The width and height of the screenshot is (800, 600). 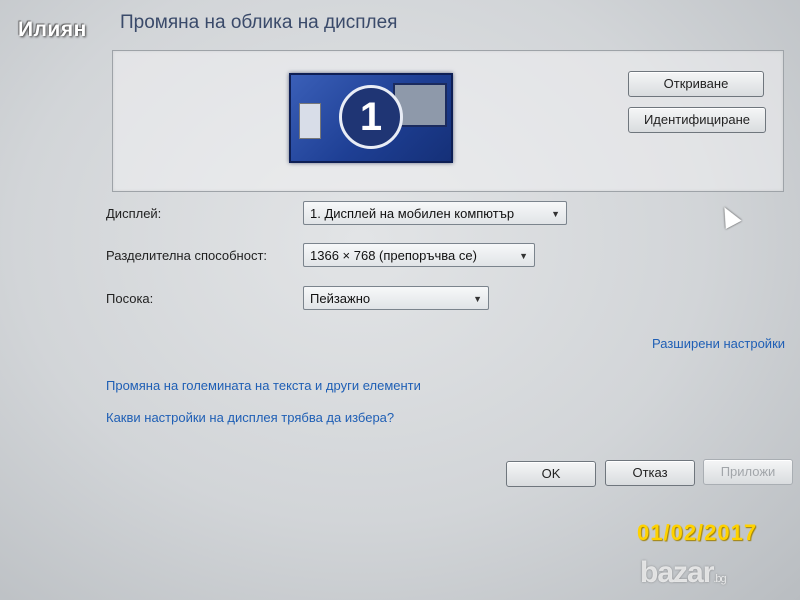 I want to click on logo-suffix: .bg, so click(x=719, y=579).